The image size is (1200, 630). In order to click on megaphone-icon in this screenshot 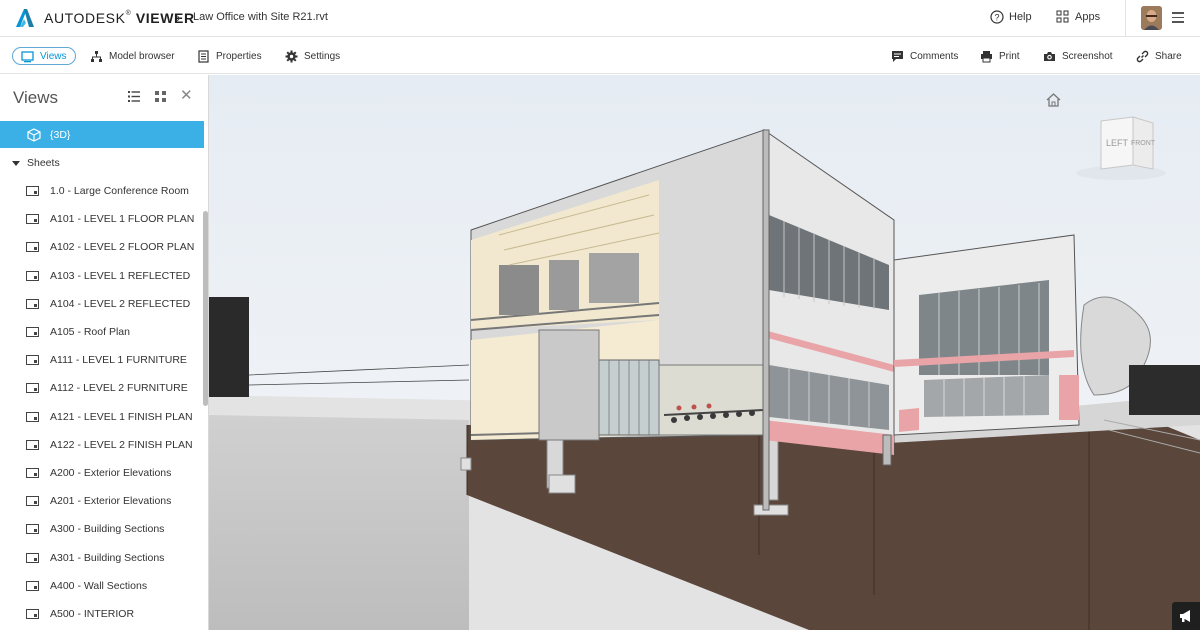, I will do `click(1185, 616)`.